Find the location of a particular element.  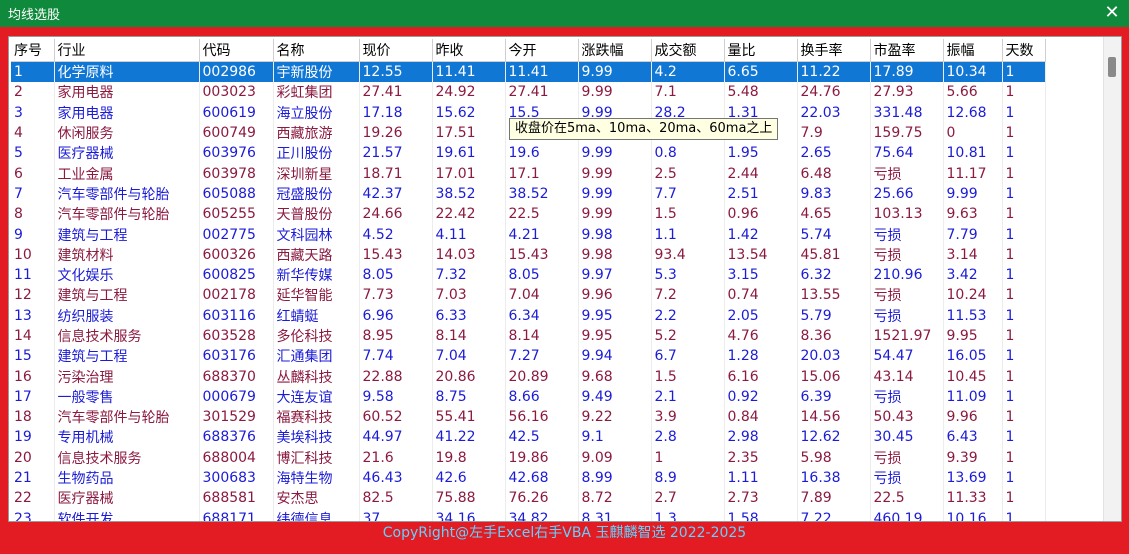

table-cell: 西藏天路 is located at coordinates (316, 254).